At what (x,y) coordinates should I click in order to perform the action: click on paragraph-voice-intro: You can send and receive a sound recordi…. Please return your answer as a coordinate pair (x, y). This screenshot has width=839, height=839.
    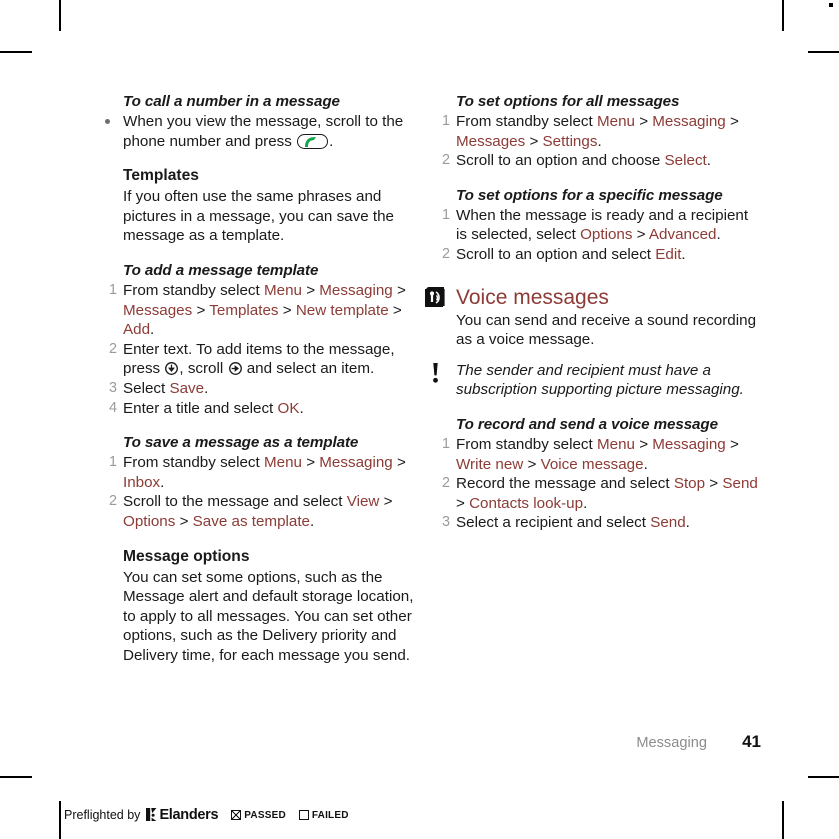
    Looking at the image, I should click on (606, 330).